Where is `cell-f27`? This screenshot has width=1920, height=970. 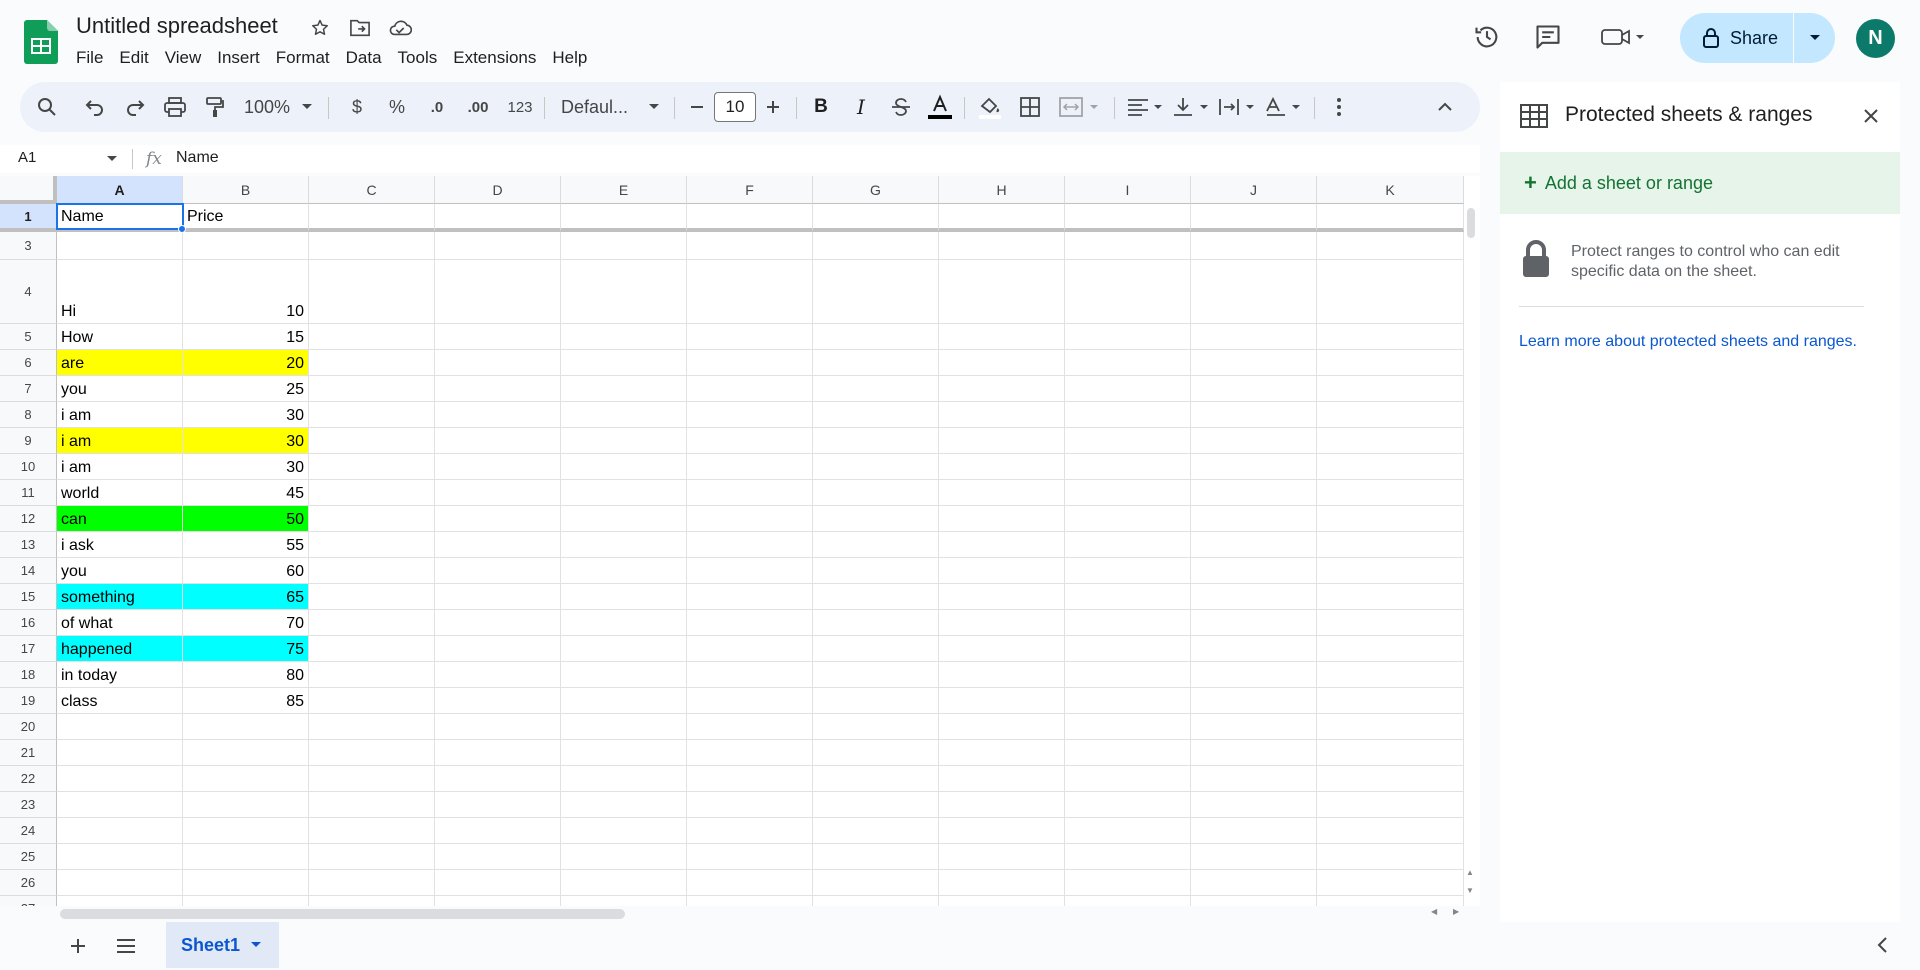 cell-f27 is located at coordinates (750, 901).